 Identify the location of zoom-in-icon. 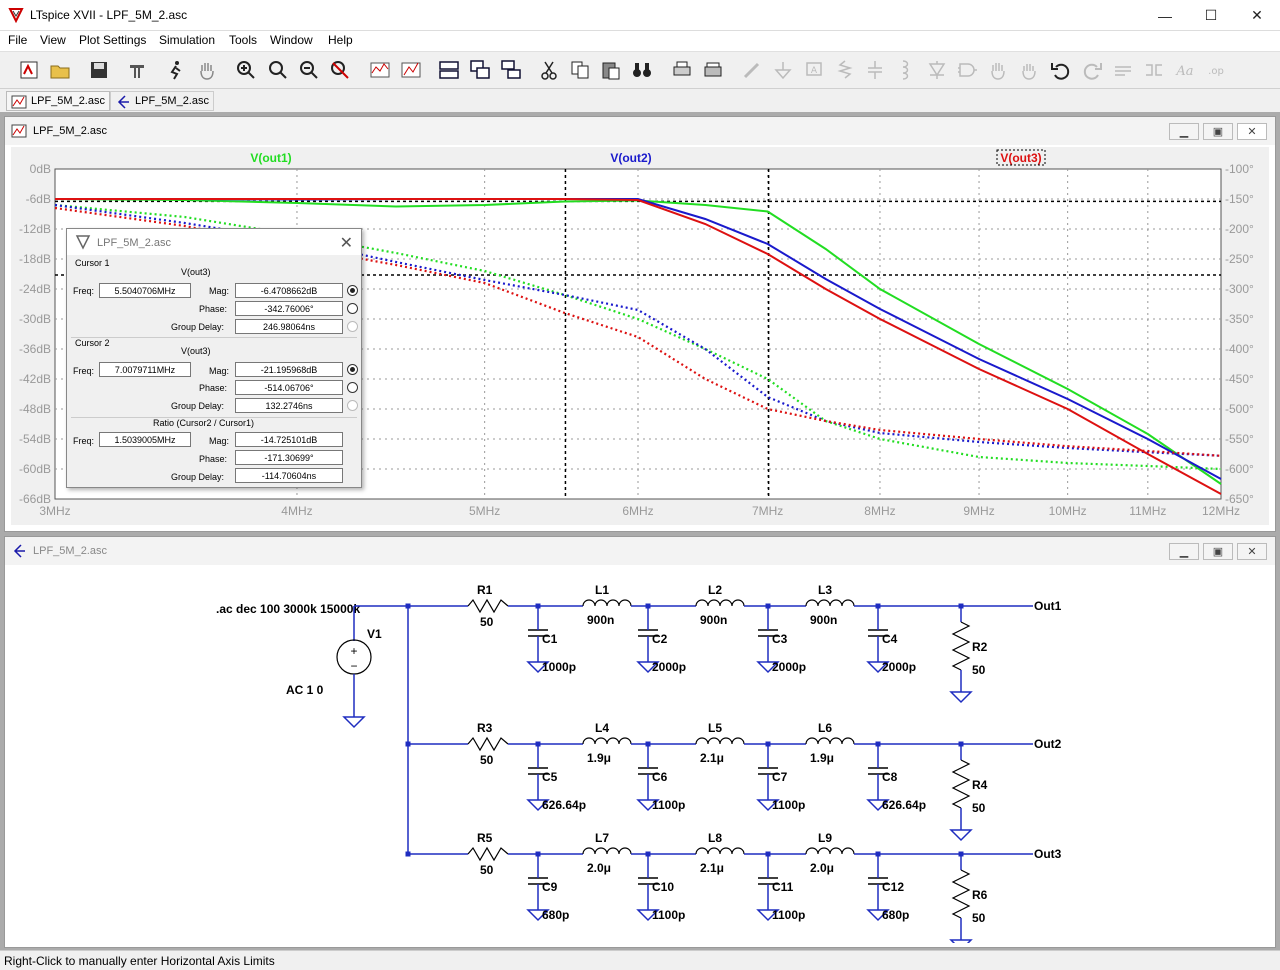
(246, 70).